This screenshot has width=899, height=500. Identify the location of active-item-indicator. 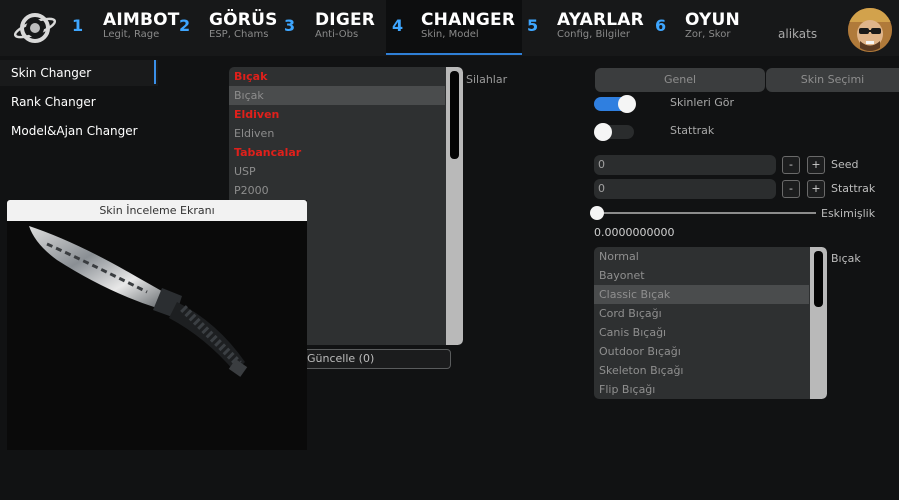
(155, 72).